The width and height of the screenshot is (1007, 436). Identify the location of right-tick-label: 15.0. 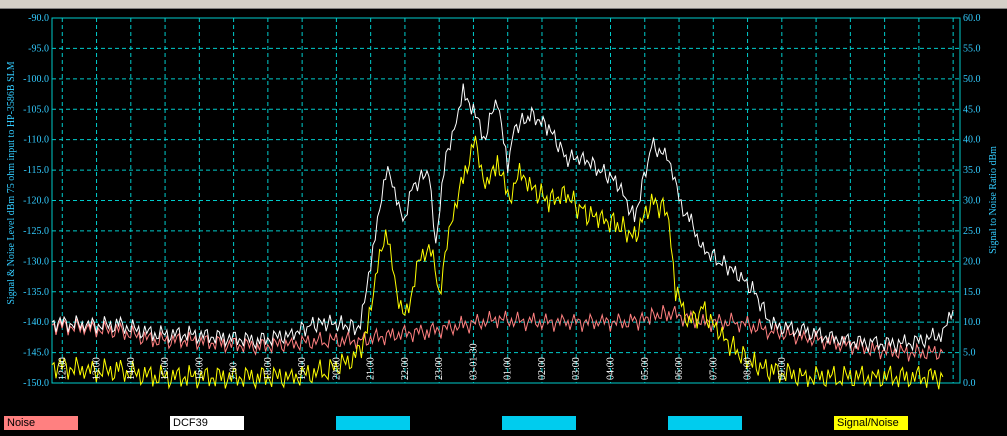
(972, 292).